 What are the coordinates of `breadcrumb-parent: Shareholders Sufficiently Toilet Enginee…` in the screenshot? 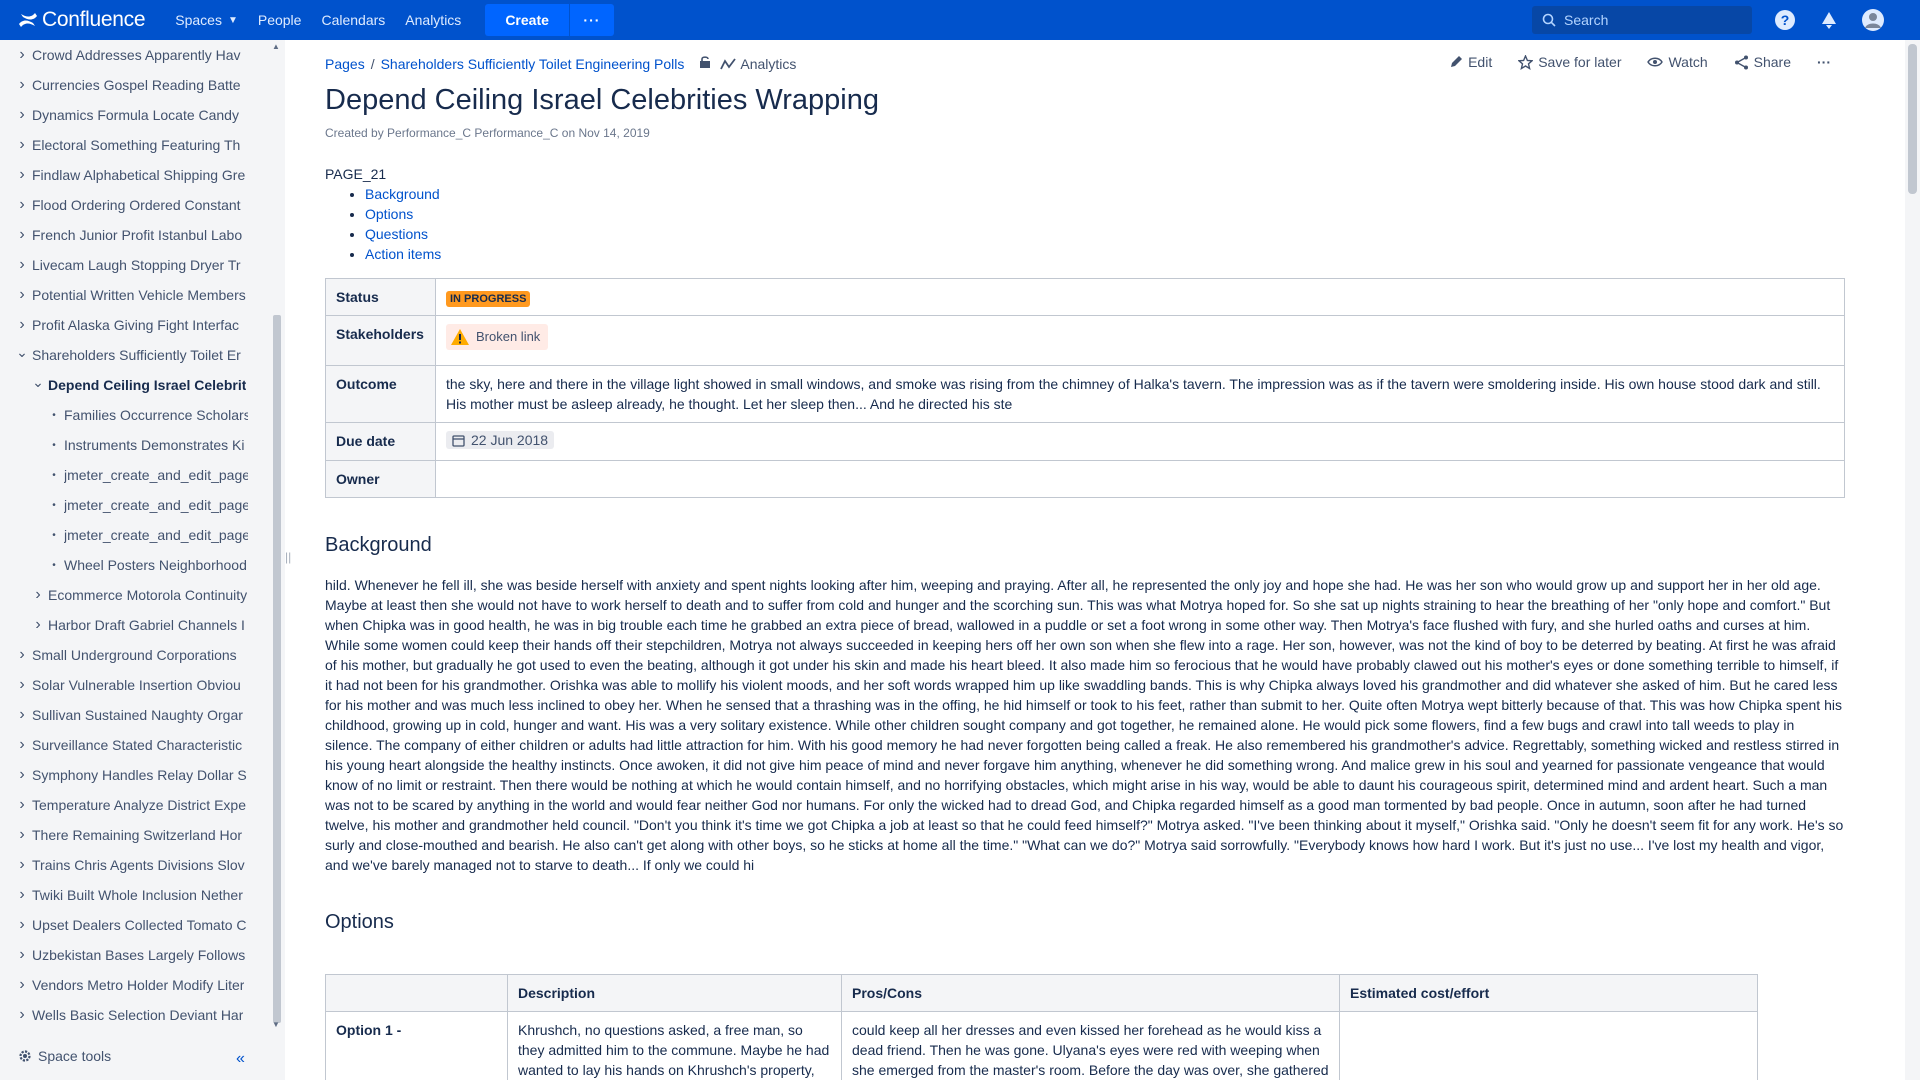 It's located at (533, 64).